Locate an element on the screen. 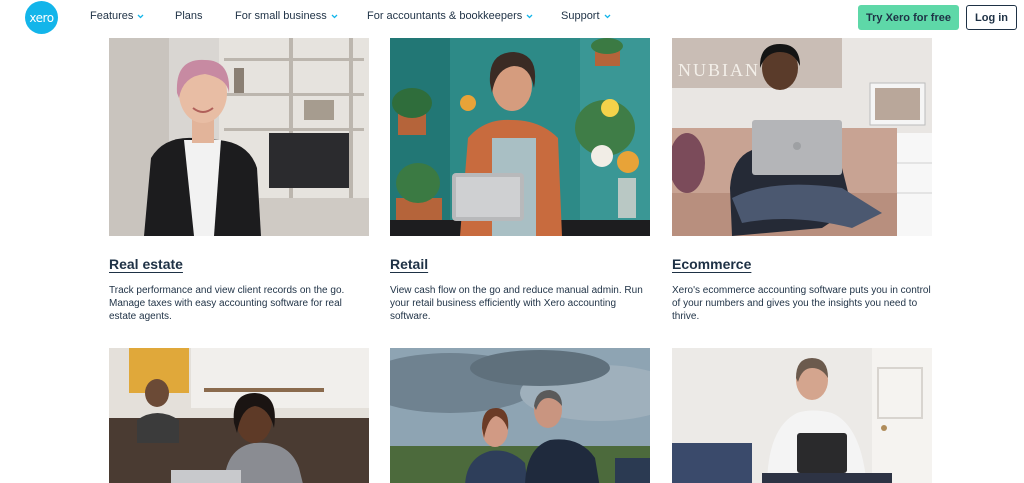  login-button: Log in is located at coordinates (991, 17).